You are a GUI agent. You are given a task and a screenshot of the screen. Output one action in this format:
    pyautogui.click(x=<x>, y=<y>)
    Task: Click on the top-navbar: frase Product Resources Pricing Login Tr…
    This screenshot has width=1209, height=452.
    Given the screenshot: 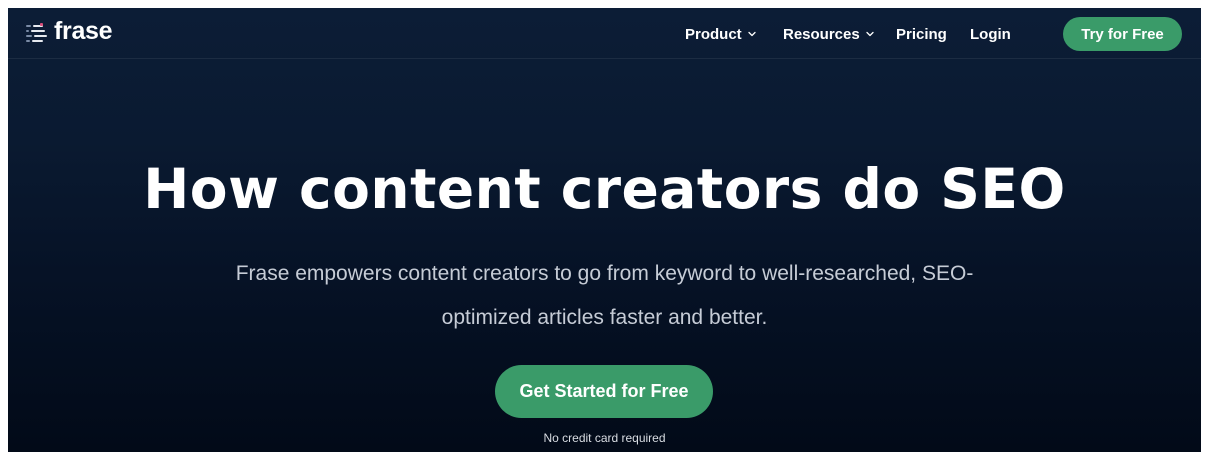 What is the action you would take?
    pyautogui.click(x=604, y=33)
    